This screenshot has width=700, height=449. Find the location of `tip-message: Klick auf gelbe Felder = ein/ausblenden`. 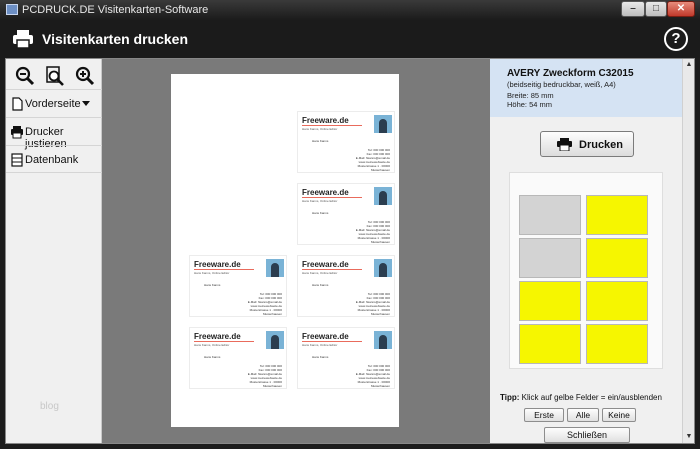

tip-message: Klick auf gelbe Felder = ein/ausblenden is located at coordinates (590, 397).